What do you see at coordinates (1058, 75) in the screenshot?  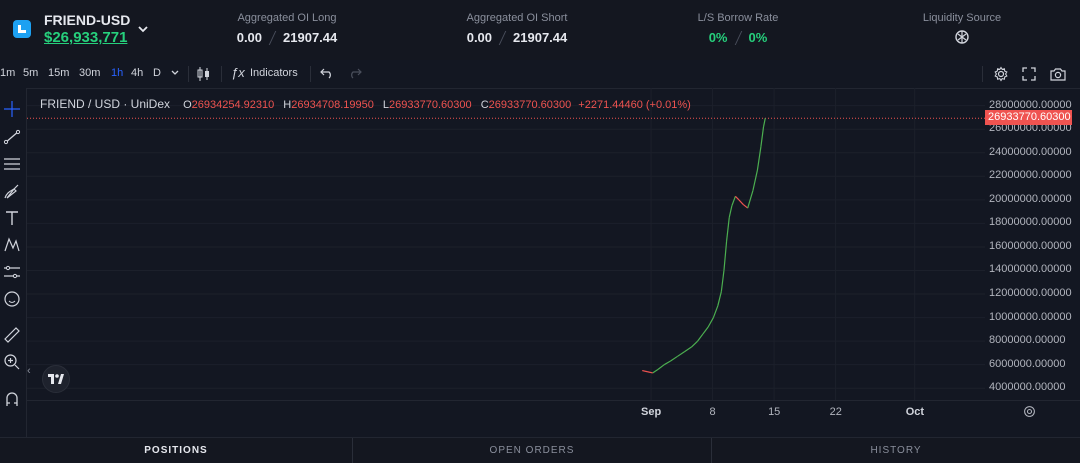 I see `camera-icon` at bounding box center [1058, 75].